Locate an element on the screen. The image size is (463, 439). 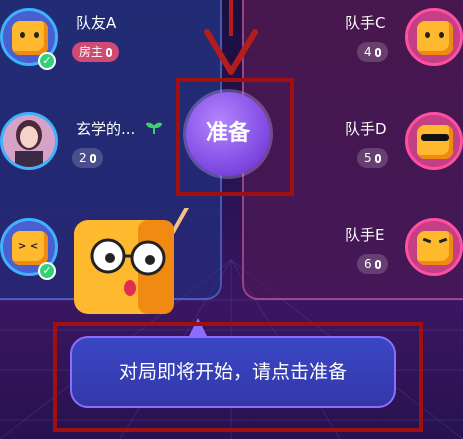
opponent-d-badge: 5 is located at coordinates (372, 158).